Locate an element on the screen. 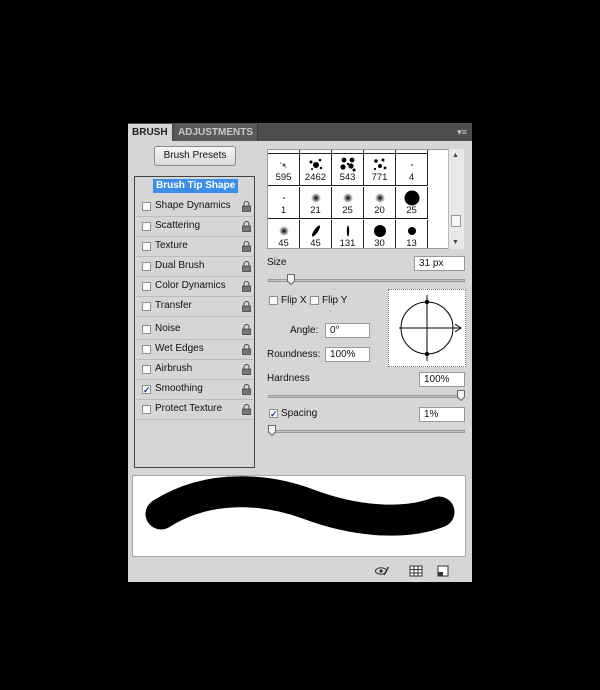 The height and width of the screenshot is (690, 600). brush-tip-cell: 1 is located at coordinates (284, 203).